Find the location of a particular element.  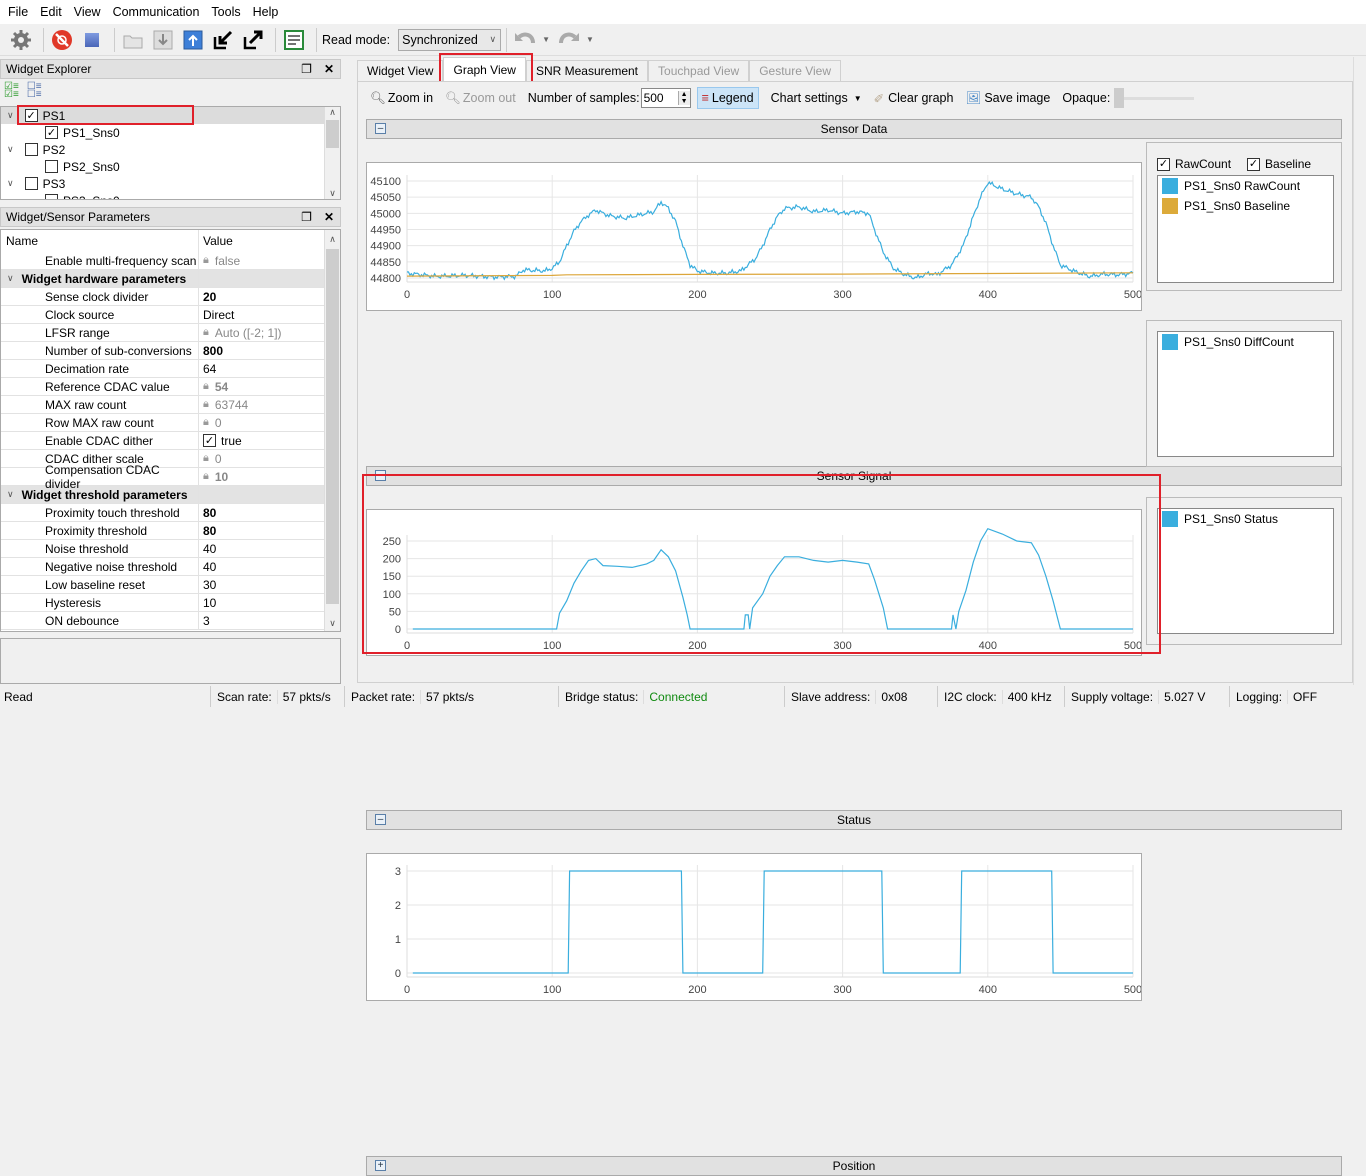

param-row: Row MAX raw count 🔒︎ 0 is located at coordinates (170, 423).